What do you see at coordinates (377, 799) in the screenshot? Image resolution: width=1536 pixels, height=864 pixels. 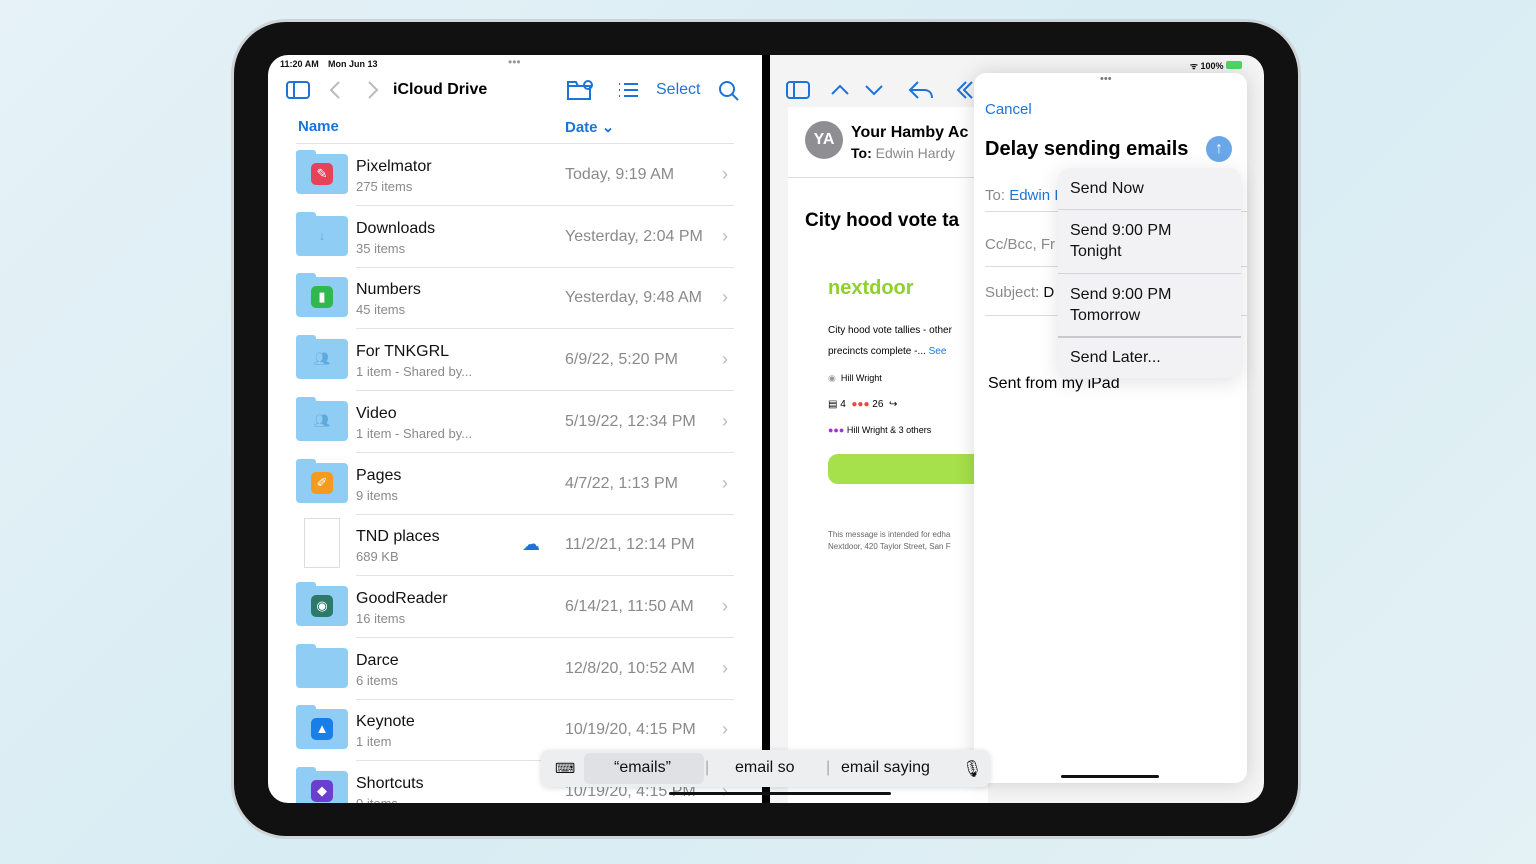 I see `file-details: 0 items` at bounding box center [377, 799].